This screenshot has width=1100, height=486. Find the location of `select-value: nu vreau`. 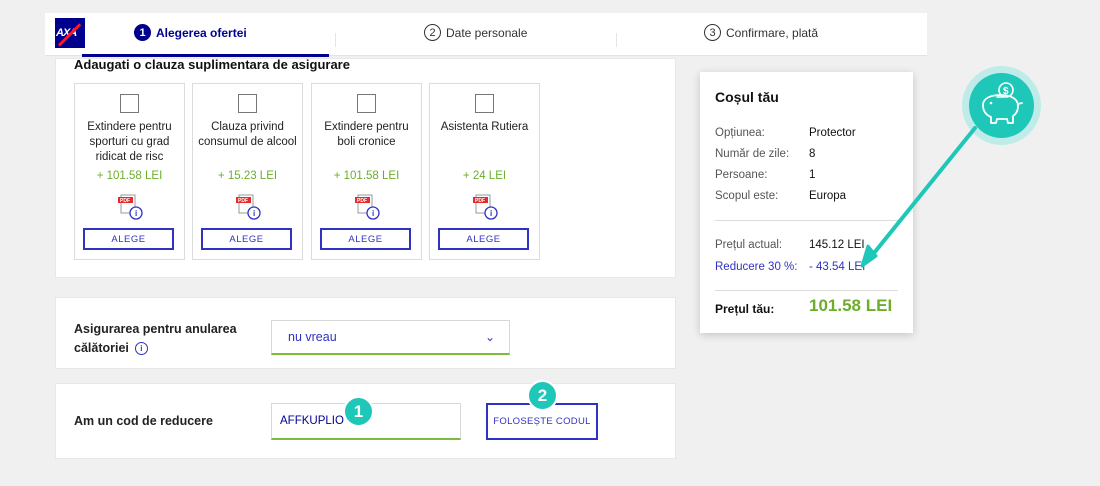

select-value: nu vreau is located at coordinates (312, 337).